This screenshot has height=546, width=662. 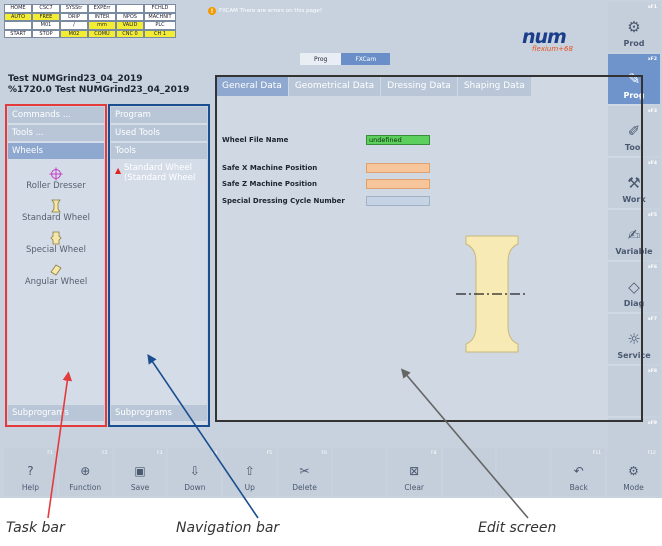 I want to click on caption-navigation-bar: Navigation bar, so click(x=228, y=528).